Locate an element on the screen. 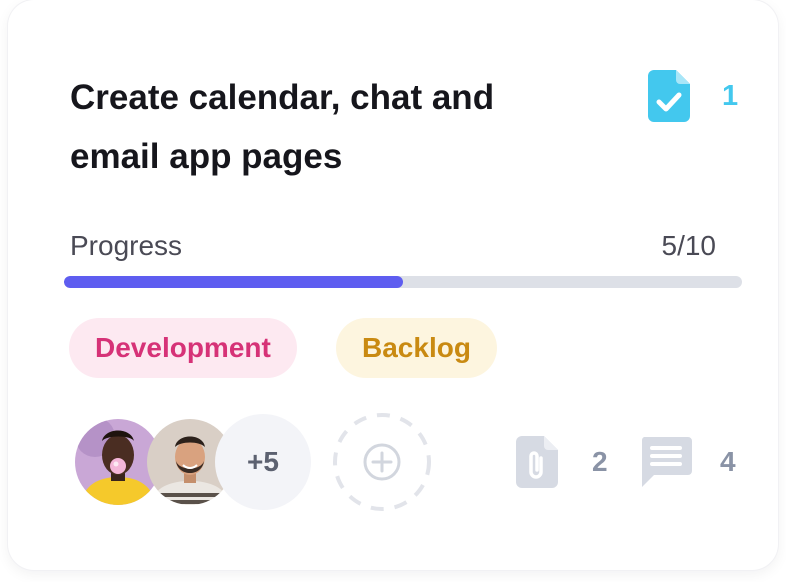 The image size is (786, 582). add-member-button is located at coordinates (382, 462).